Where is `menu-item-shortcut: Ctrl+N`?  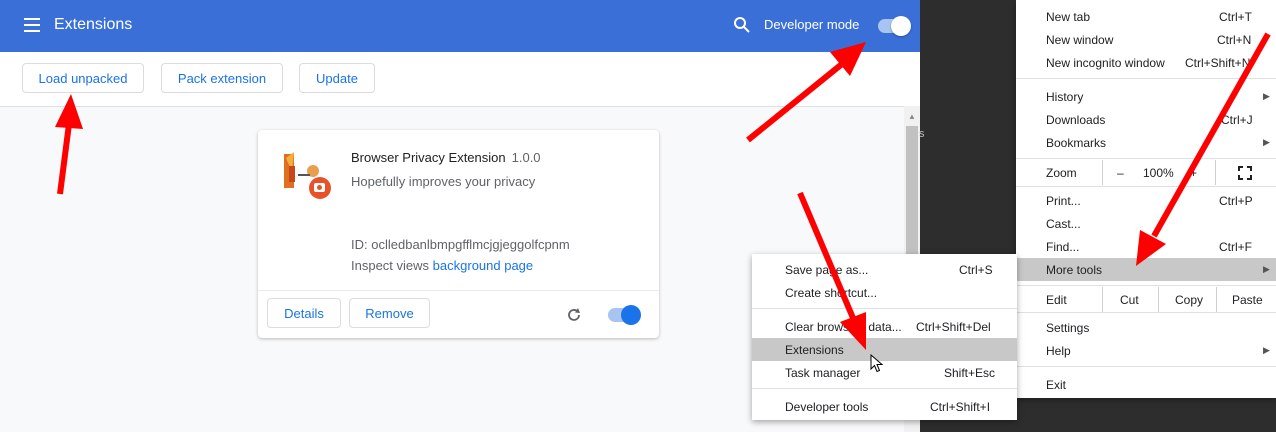
menu-item-shortcut: Ctrl+N is located at coordinates (1234, 39).